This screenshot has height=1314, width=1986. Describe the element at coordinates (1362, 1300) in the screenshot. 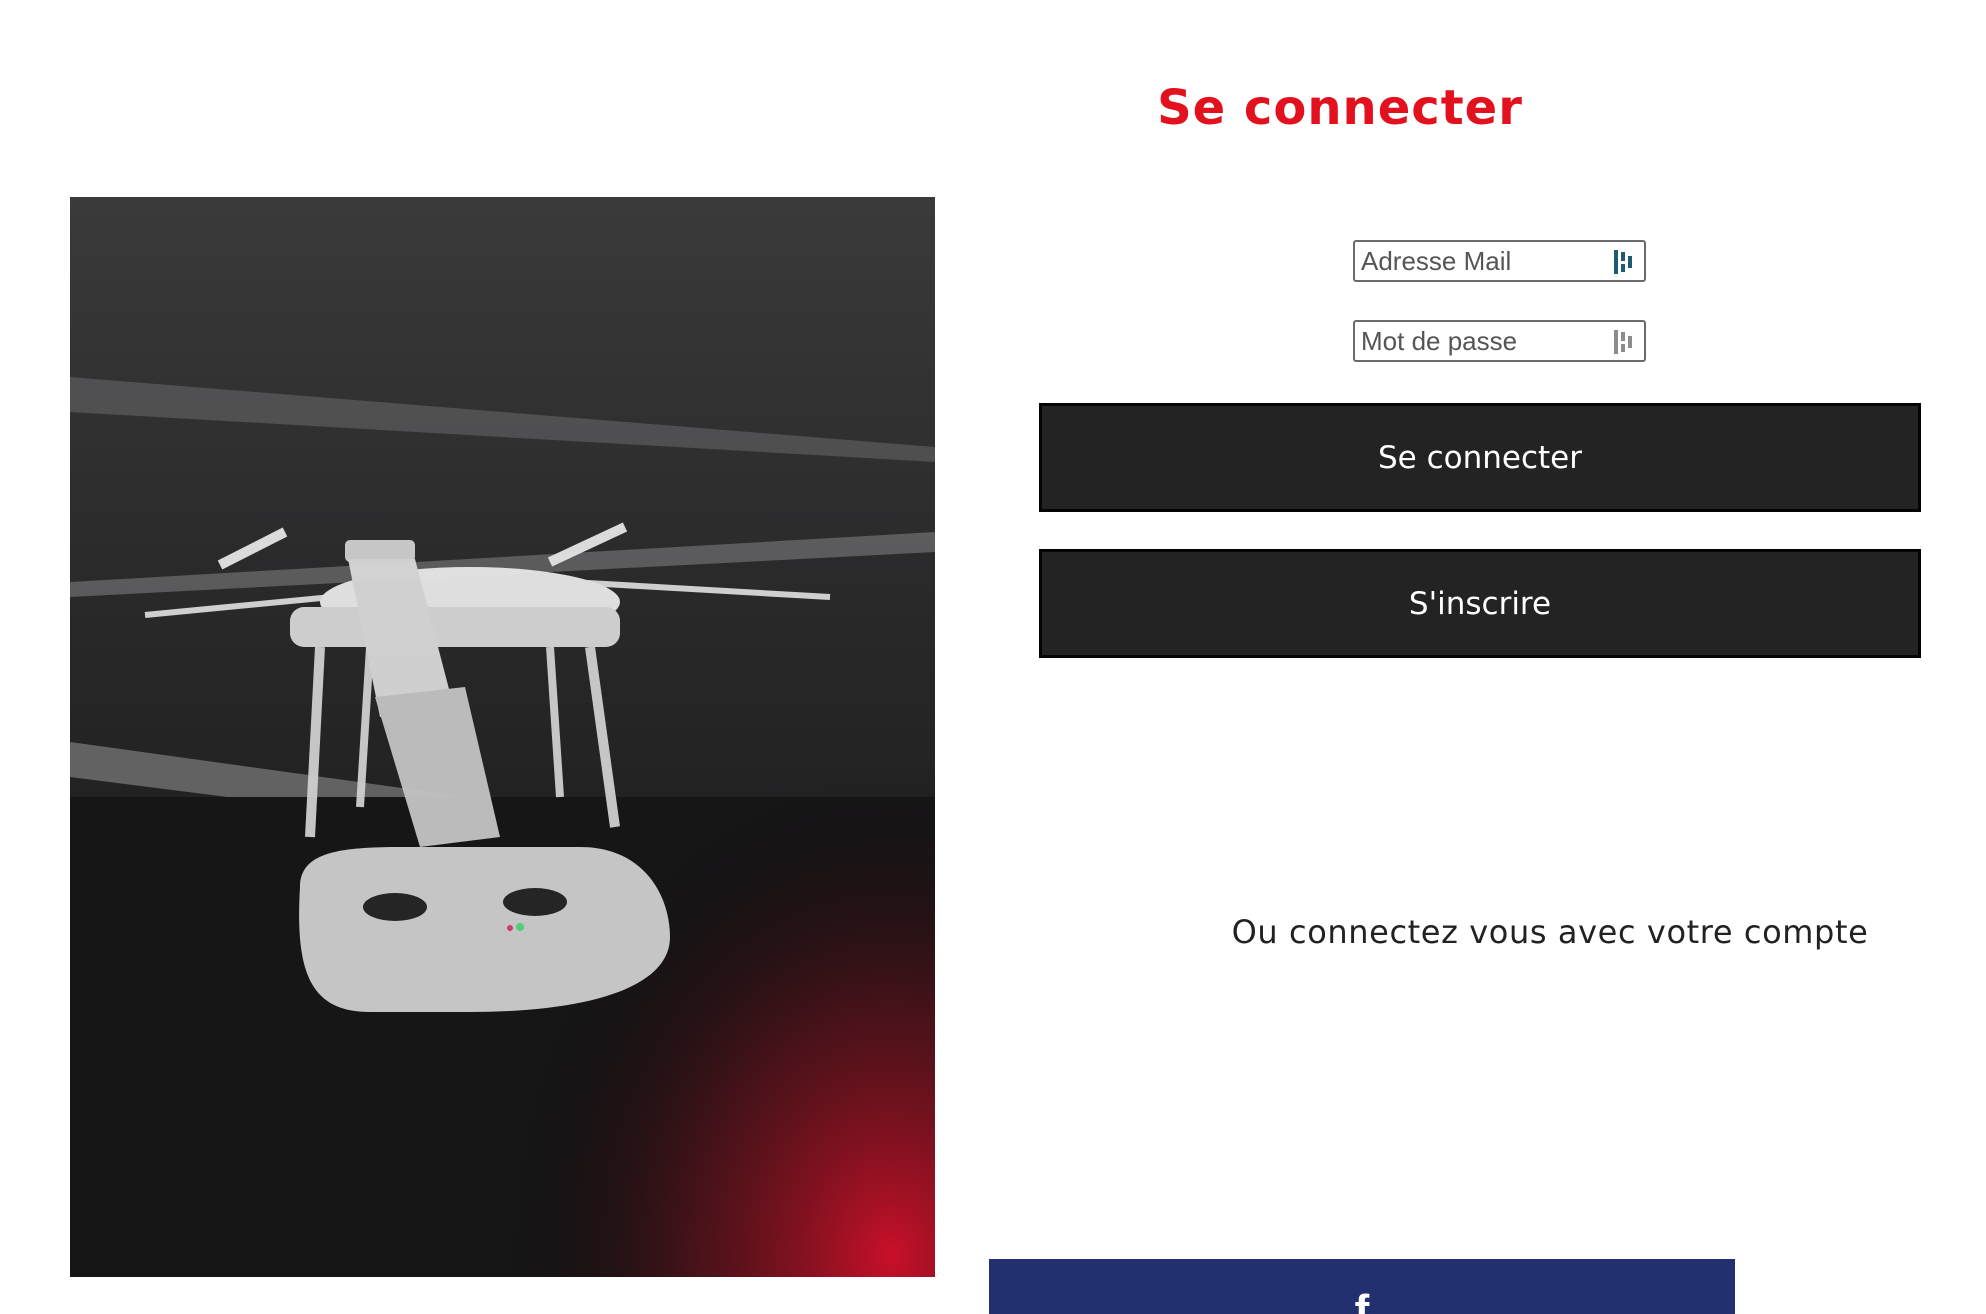

I see `facebook-f-icon: f` at that location.